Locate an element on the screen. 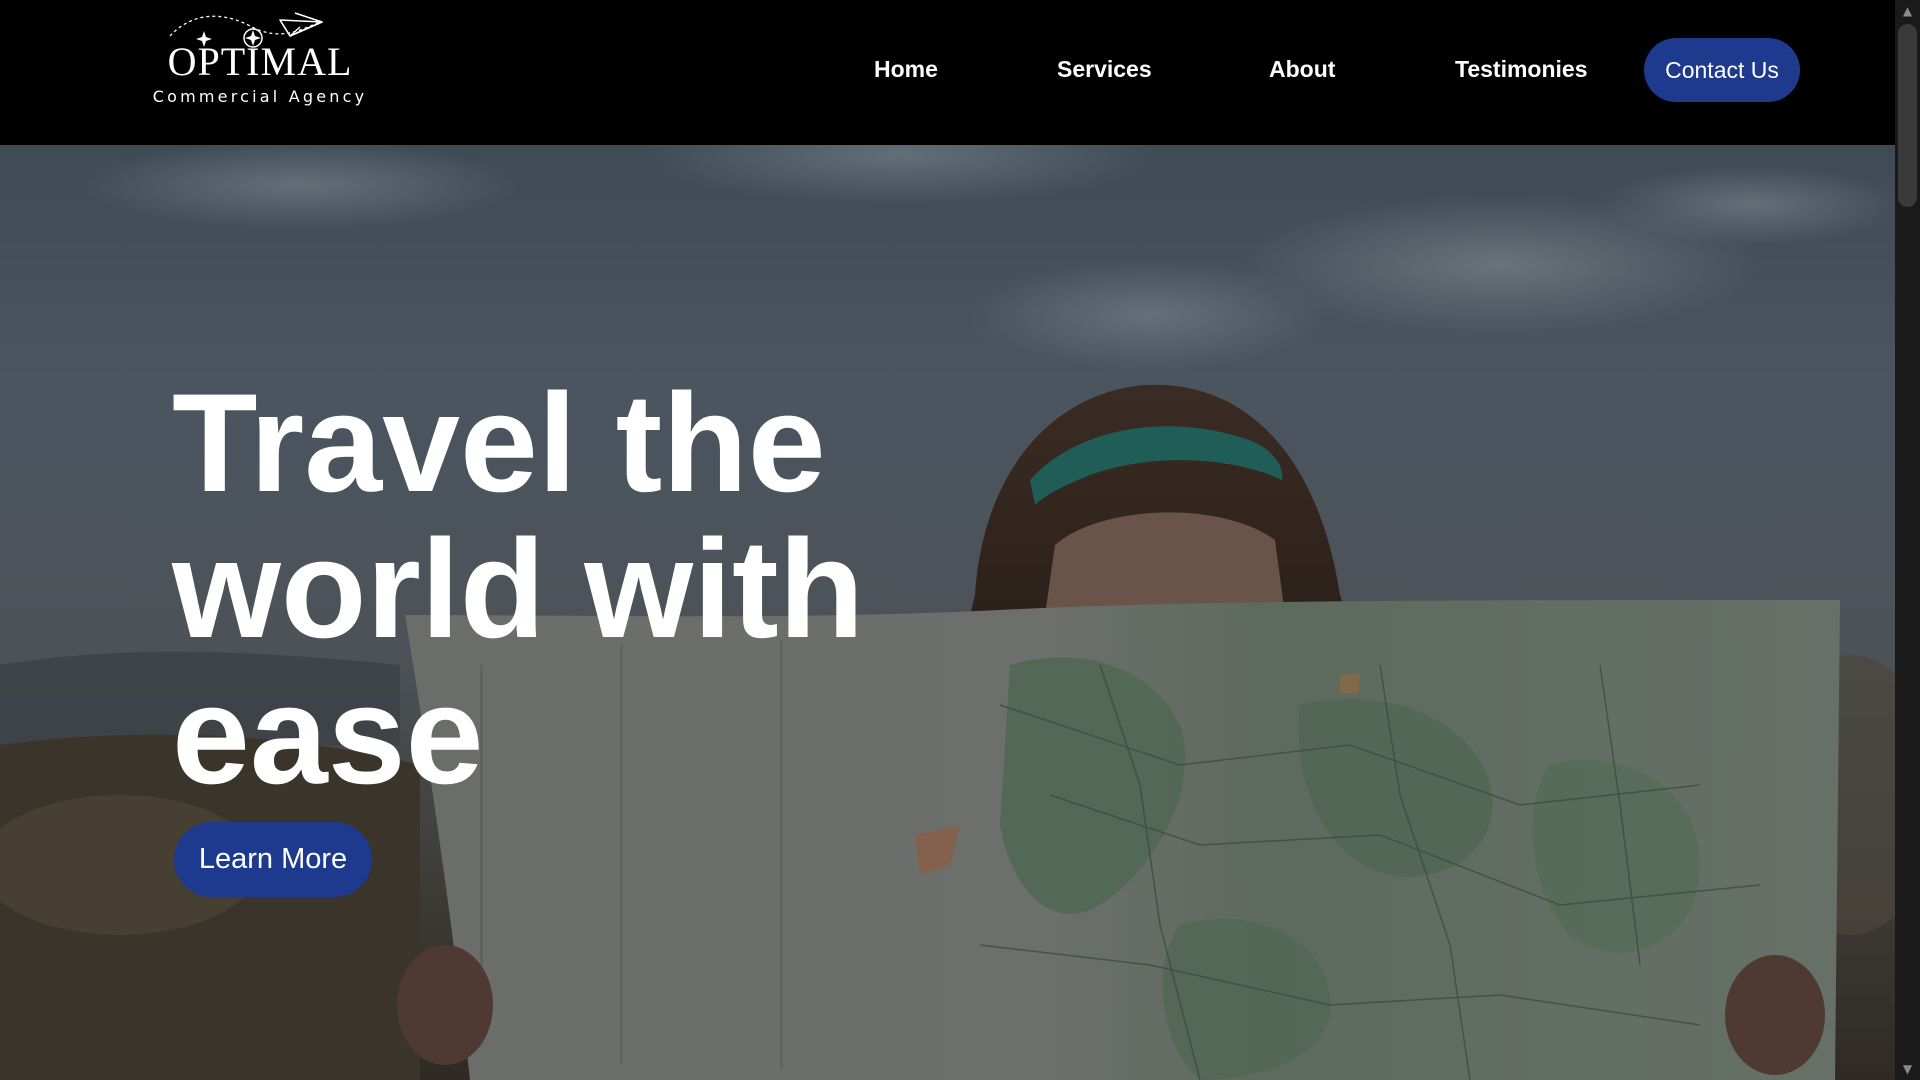  hero-title-line-3: ease is located at coordinates (328, 734).